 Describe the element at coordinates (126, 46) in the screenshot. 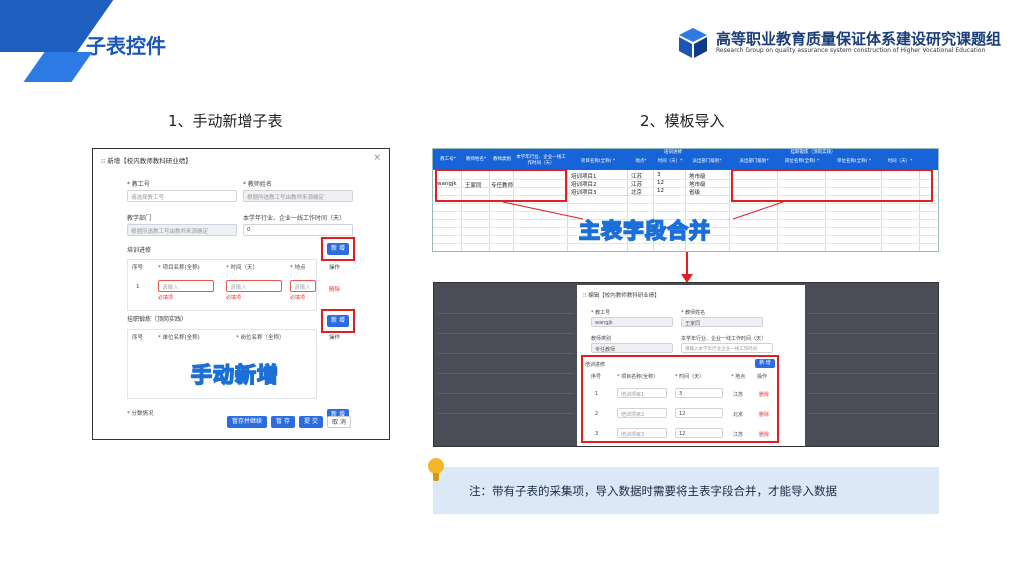

I see `slide-title: 子表控件` at that location.